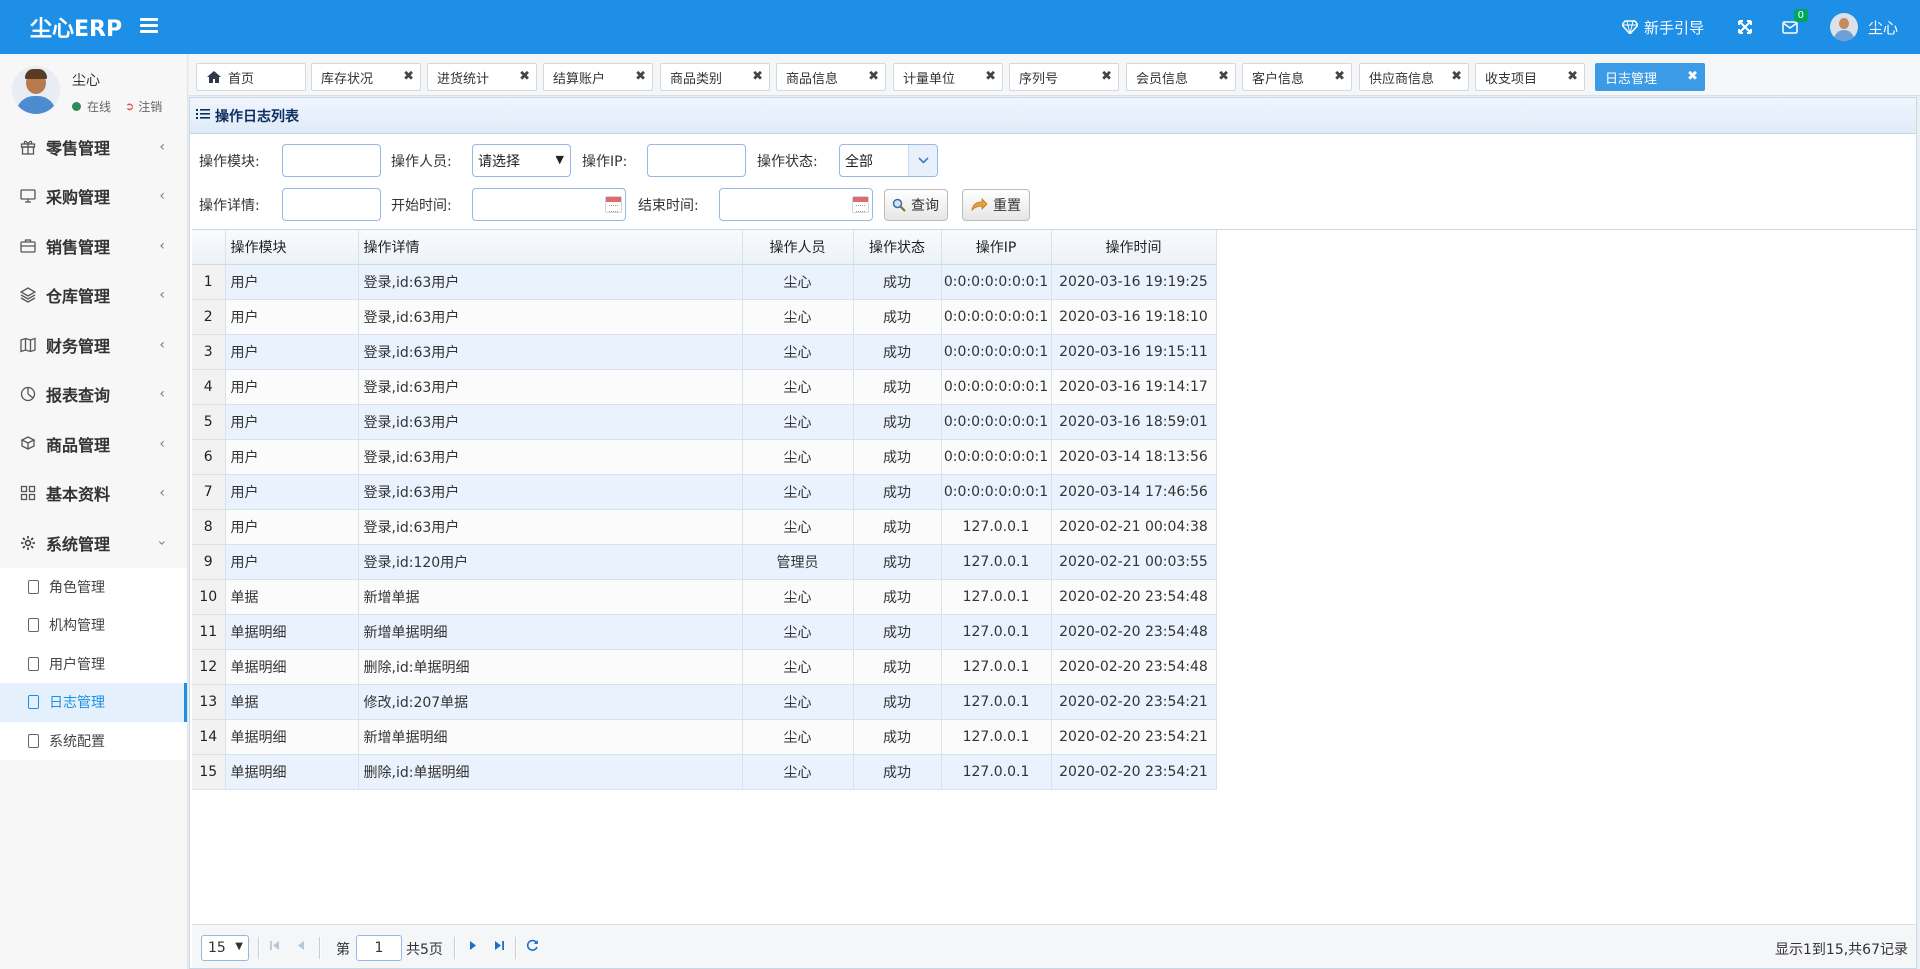 The height and width of the screenshot is (969, 1920). Describe the element at coordinates (715, 77) in the screenshot. I see `tab-categories: 商品类别 ✖` at that location.